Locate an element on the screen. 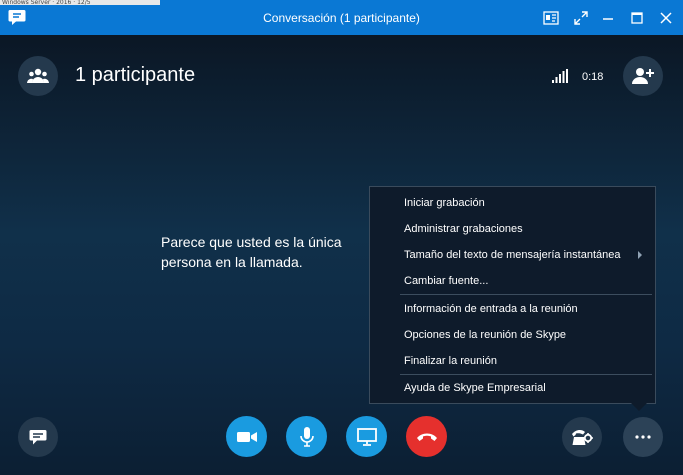 This screenshot has height=475, width=683. add-person-icon is located at coordinates (643, 76).